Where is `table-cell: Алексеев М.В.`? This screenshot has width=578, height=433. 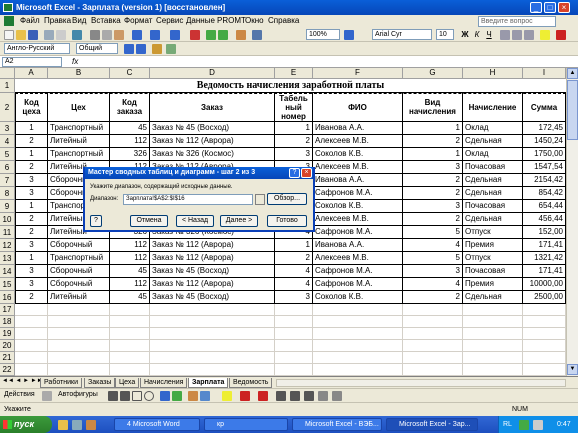
table-cell: Алексеев М.В. is located at coordinates (358, 258).